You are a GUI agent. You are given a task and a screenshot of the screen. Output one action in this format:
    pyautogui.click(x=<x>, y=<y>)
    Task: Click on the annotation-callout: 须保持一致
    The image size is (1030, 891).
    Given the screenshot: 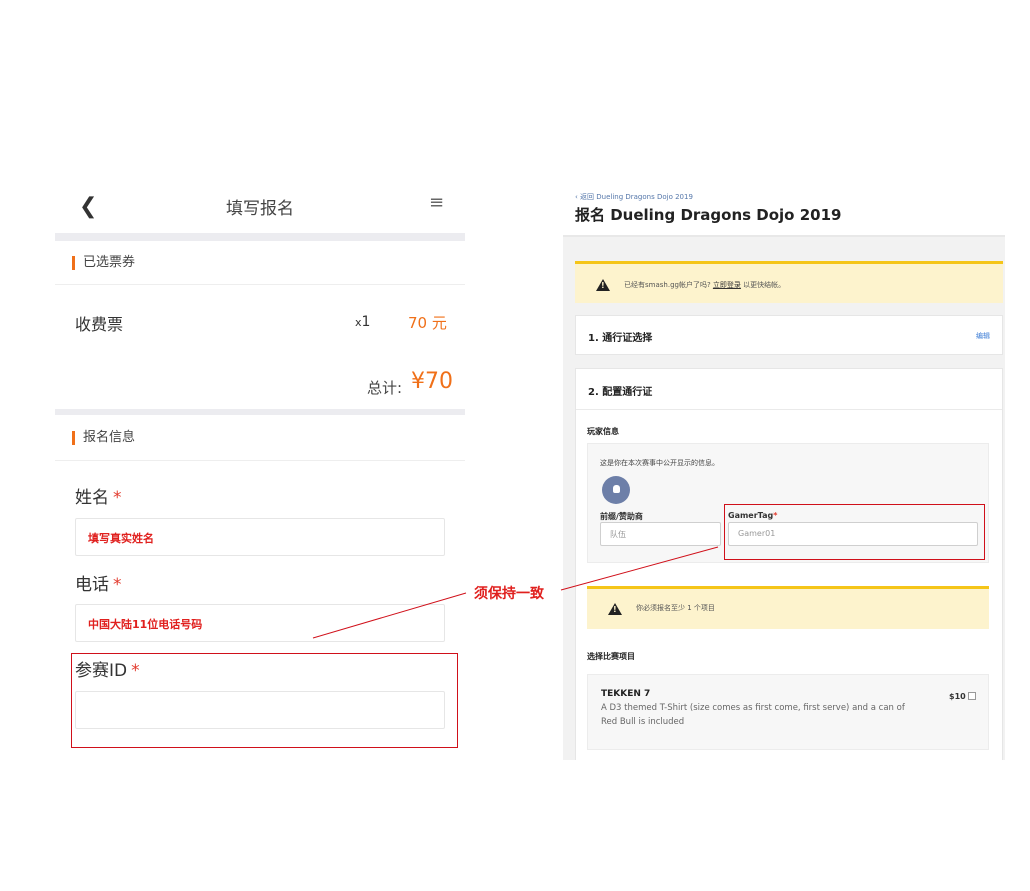 What is the action you would take?
    pyautogui.click(x=509, y=594)
    